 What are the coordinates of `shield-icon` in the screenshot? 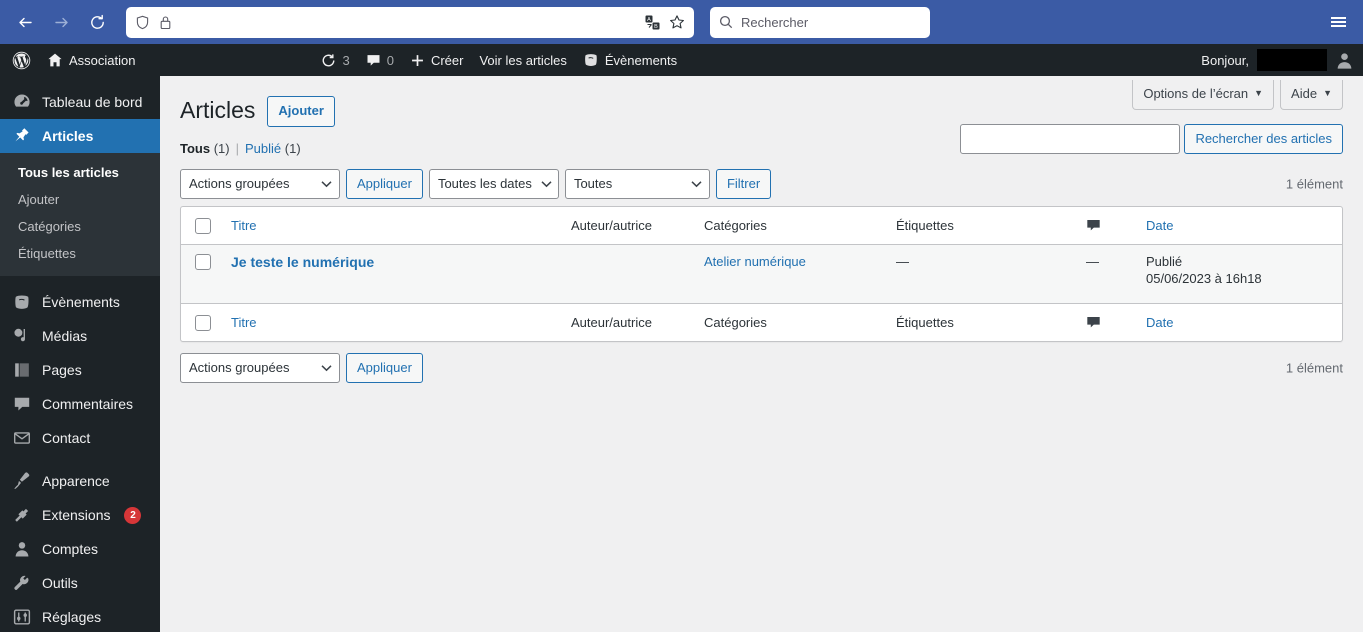 It's located at (142, 22).